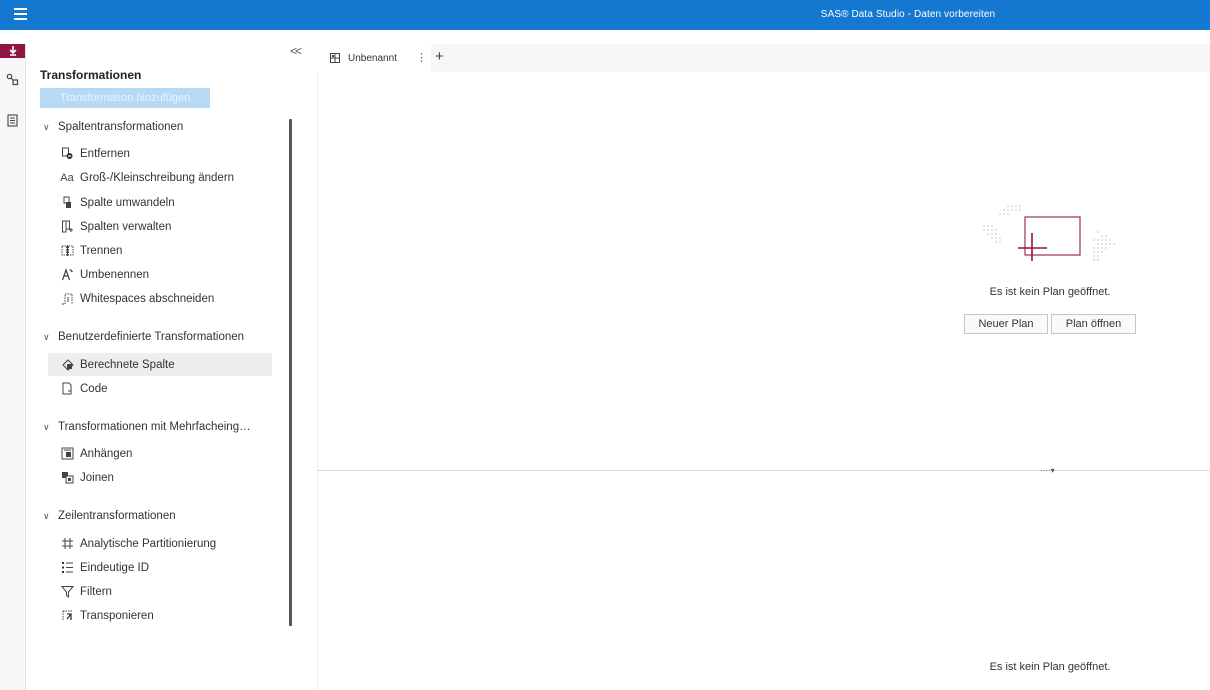  Describe the element at coordinates (67, 389) in the screenshot. I see `code-icon` at that location.